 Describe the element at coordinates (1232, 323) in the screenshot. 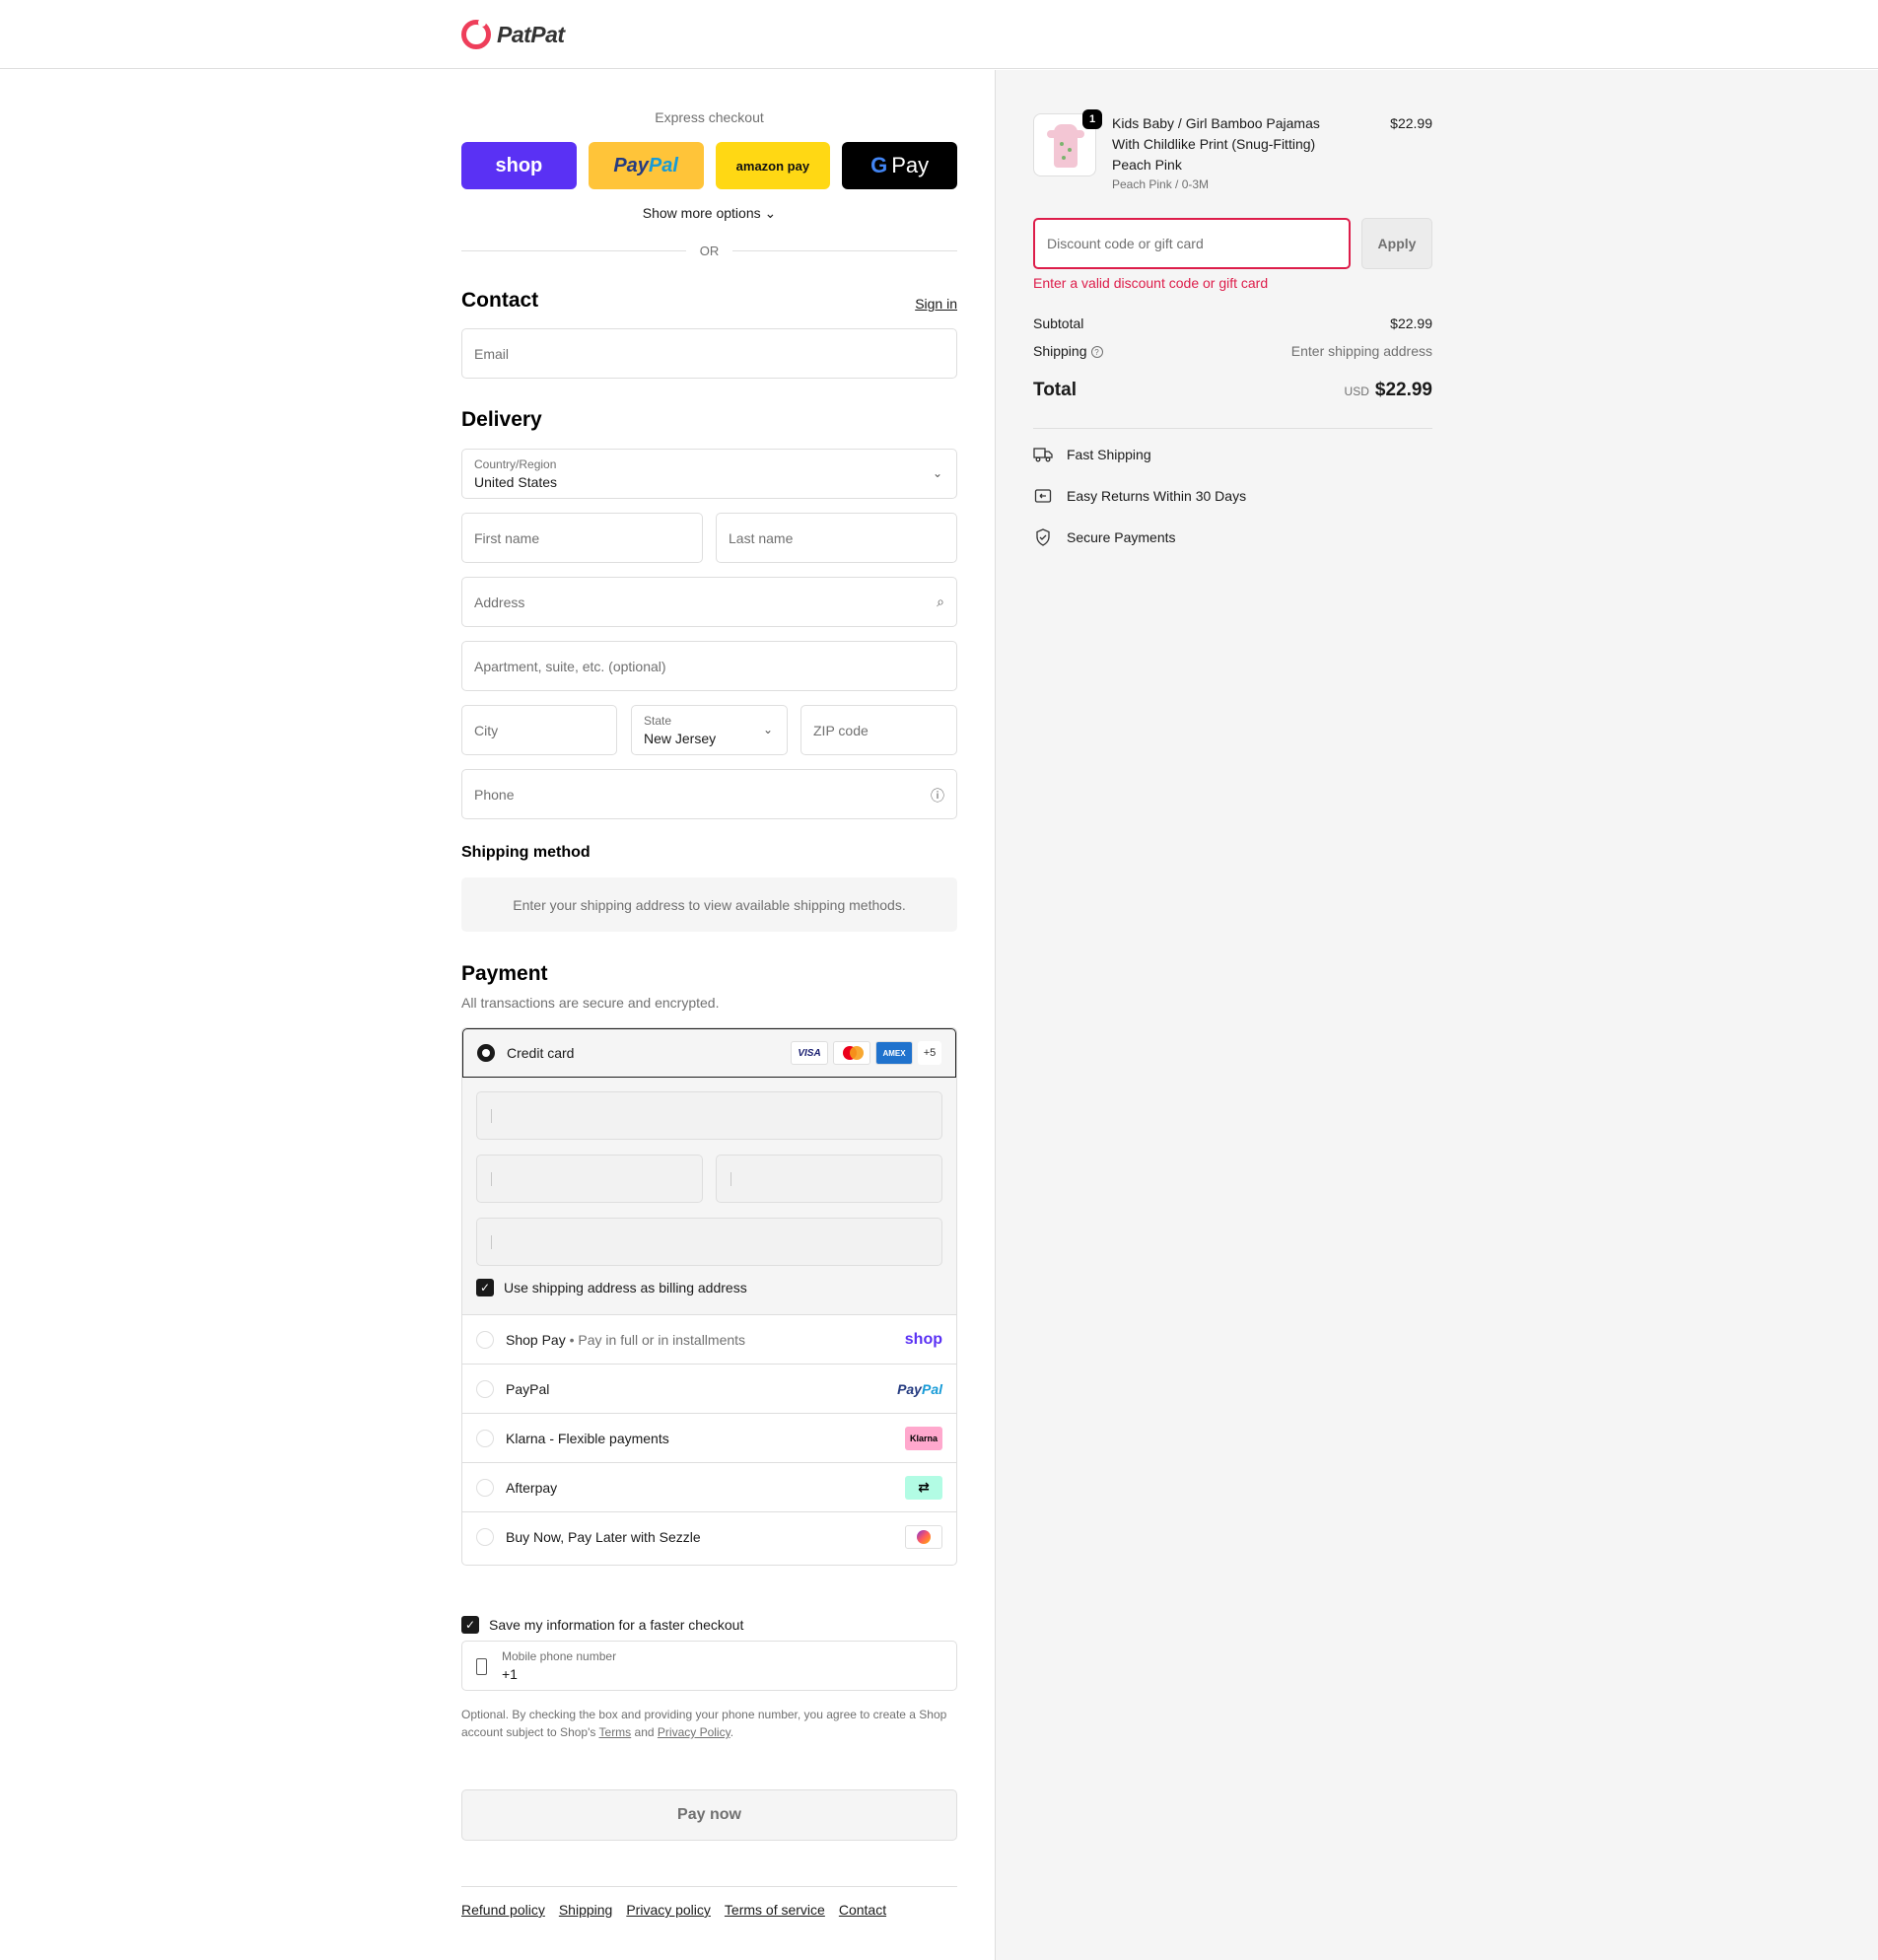

I see `subtotal-row: Subtotal $22.99` at that location.